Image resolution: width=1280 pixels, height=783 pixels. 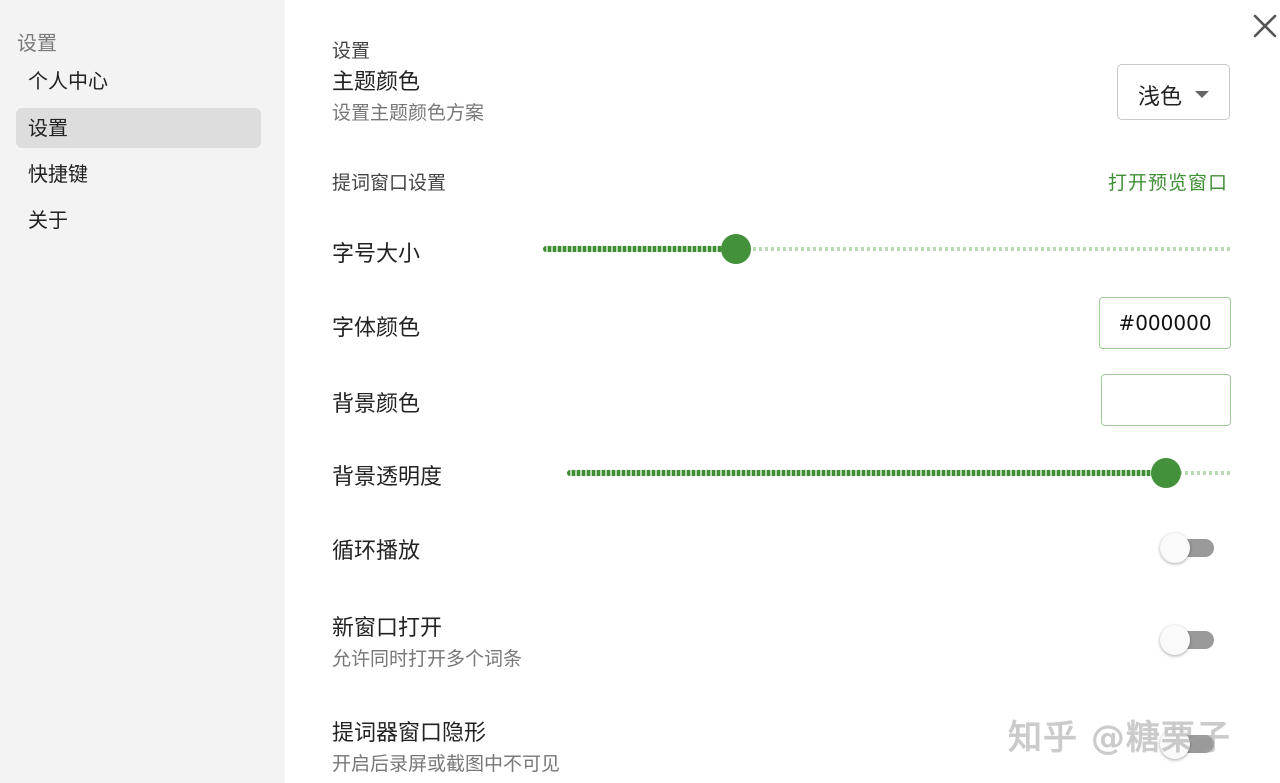 I want to click on new-window-toggle, so click(x=1189, y=640).